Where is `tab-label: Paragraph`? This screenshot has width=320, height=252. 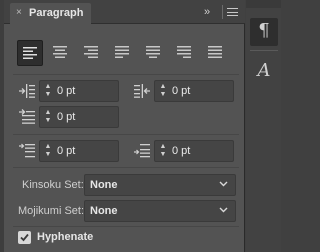
tab-label: Paragraph is located at coordinates (56, 13).